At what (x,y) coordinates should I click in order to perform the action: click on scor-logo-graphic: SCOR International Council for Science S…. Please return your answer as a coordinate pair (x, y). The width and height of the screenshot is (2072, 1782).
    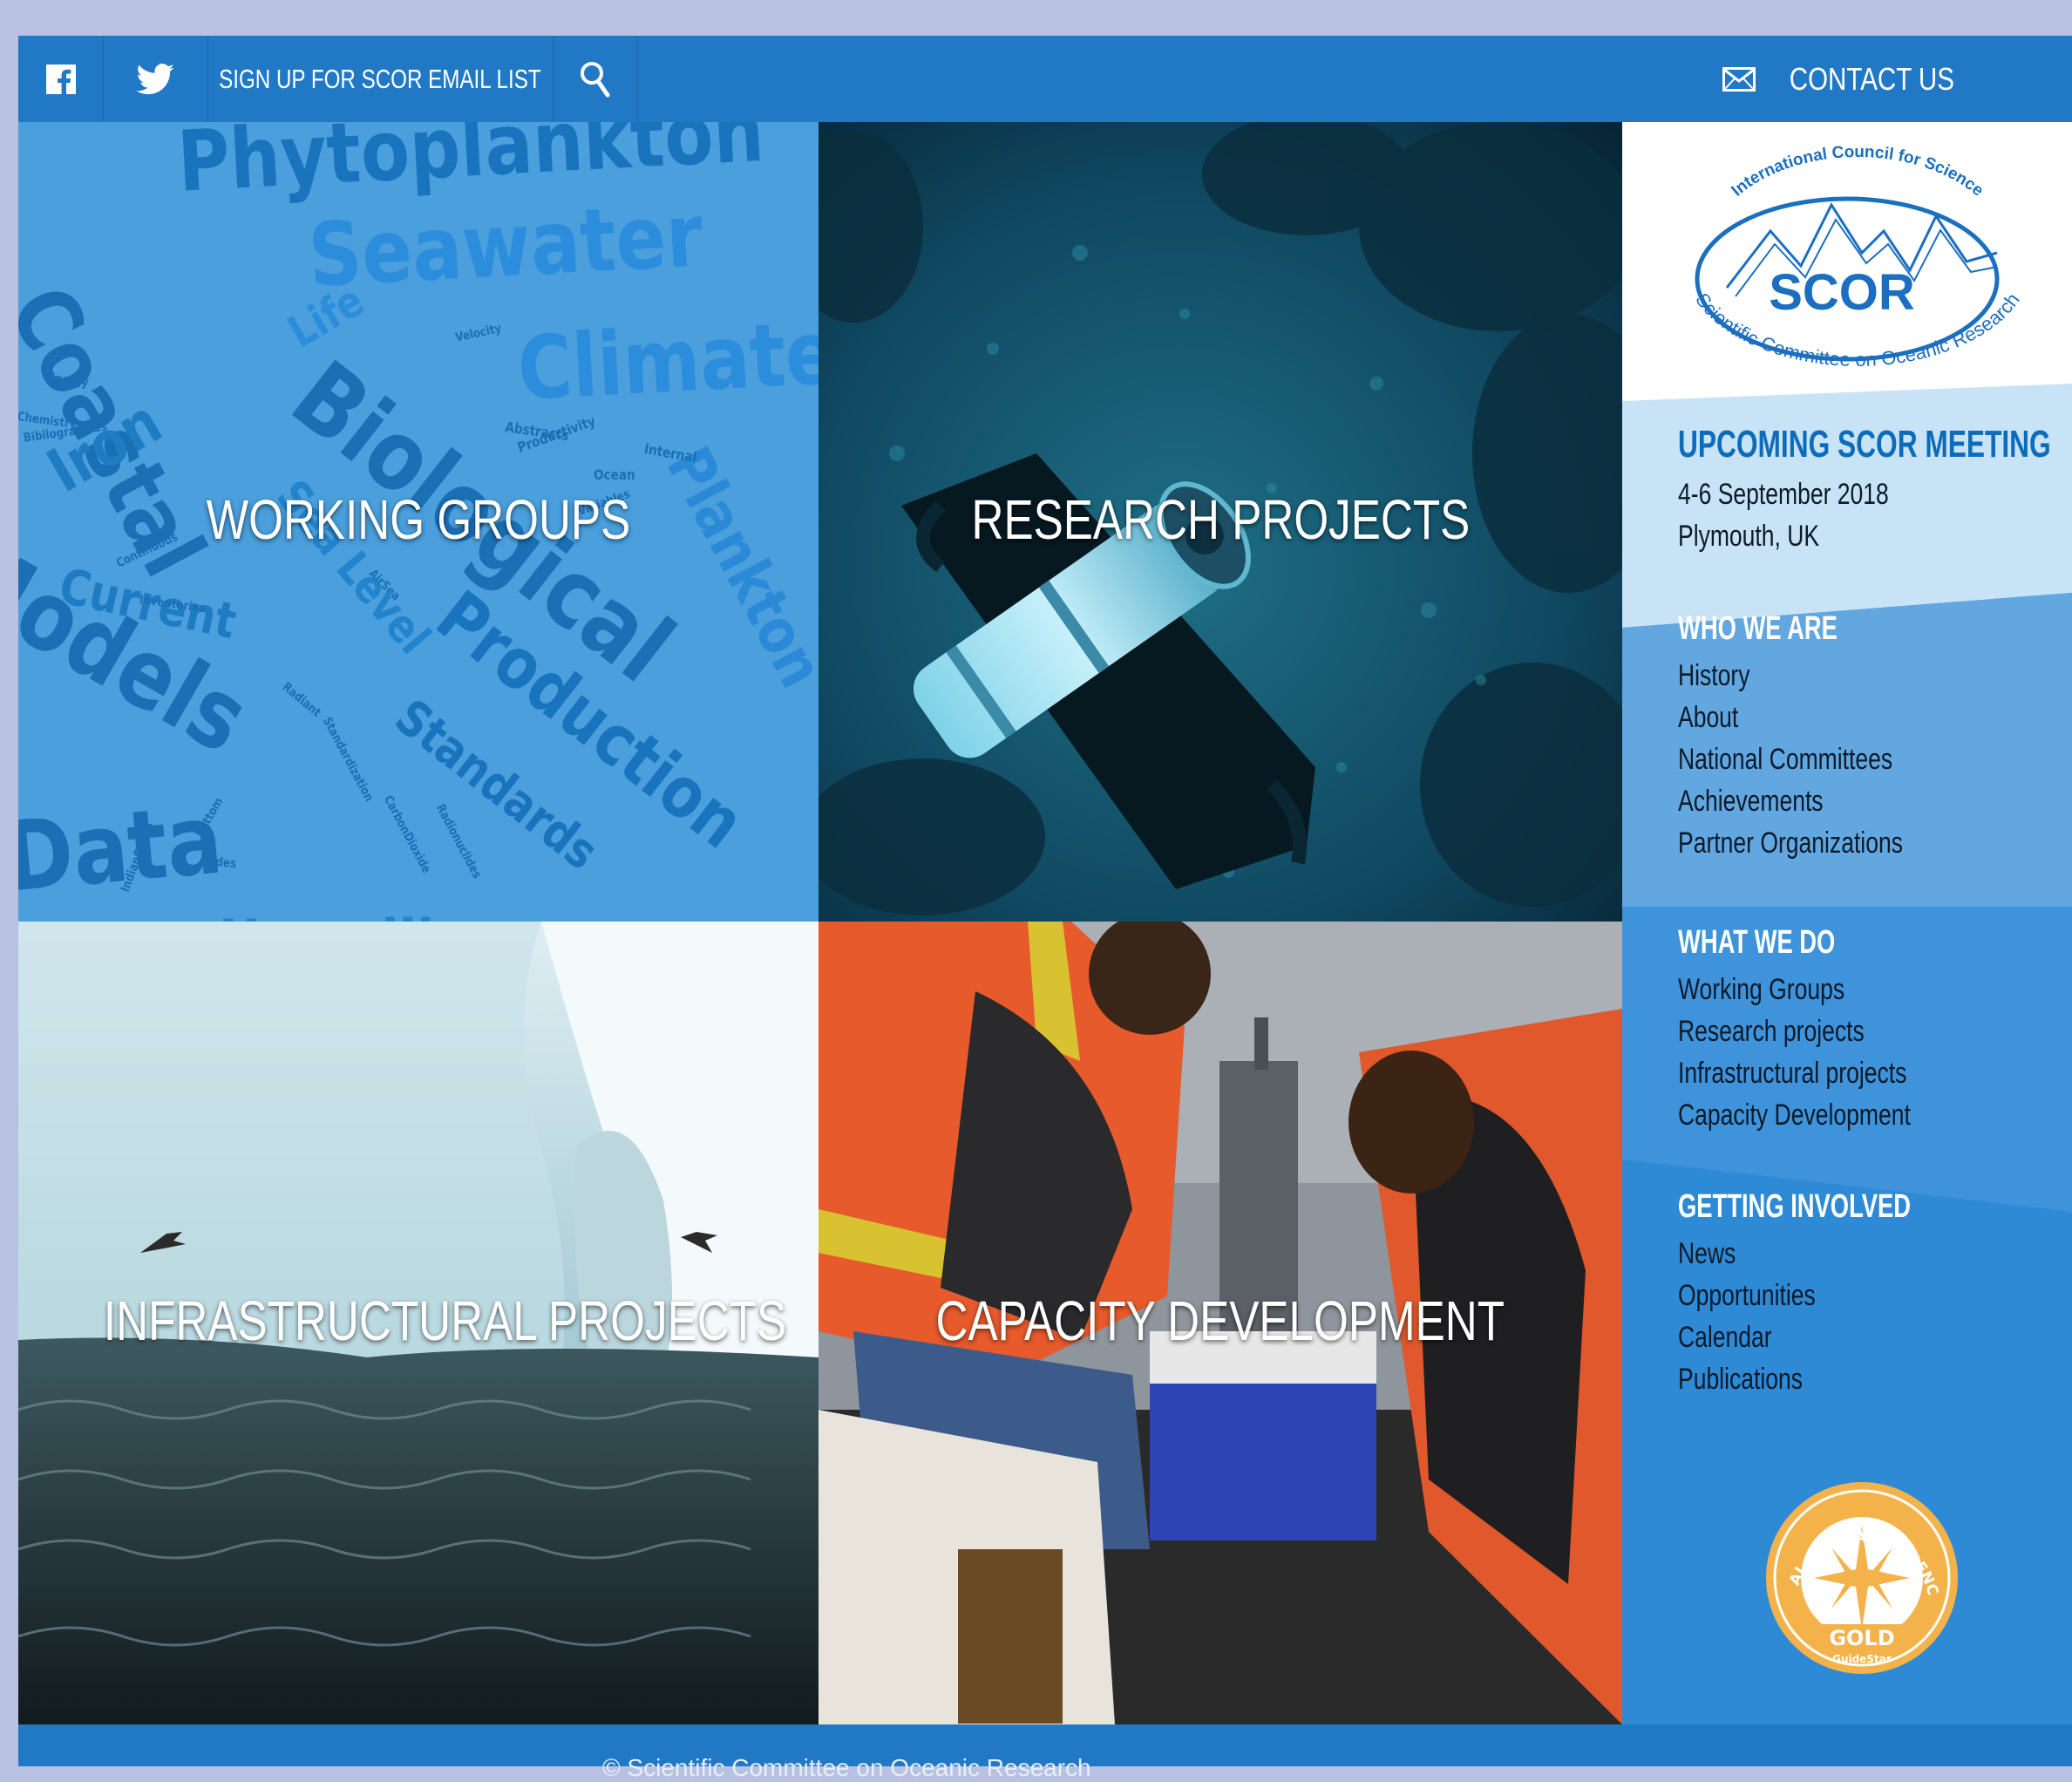
    Looking at the image, I should click on (1858, 257).